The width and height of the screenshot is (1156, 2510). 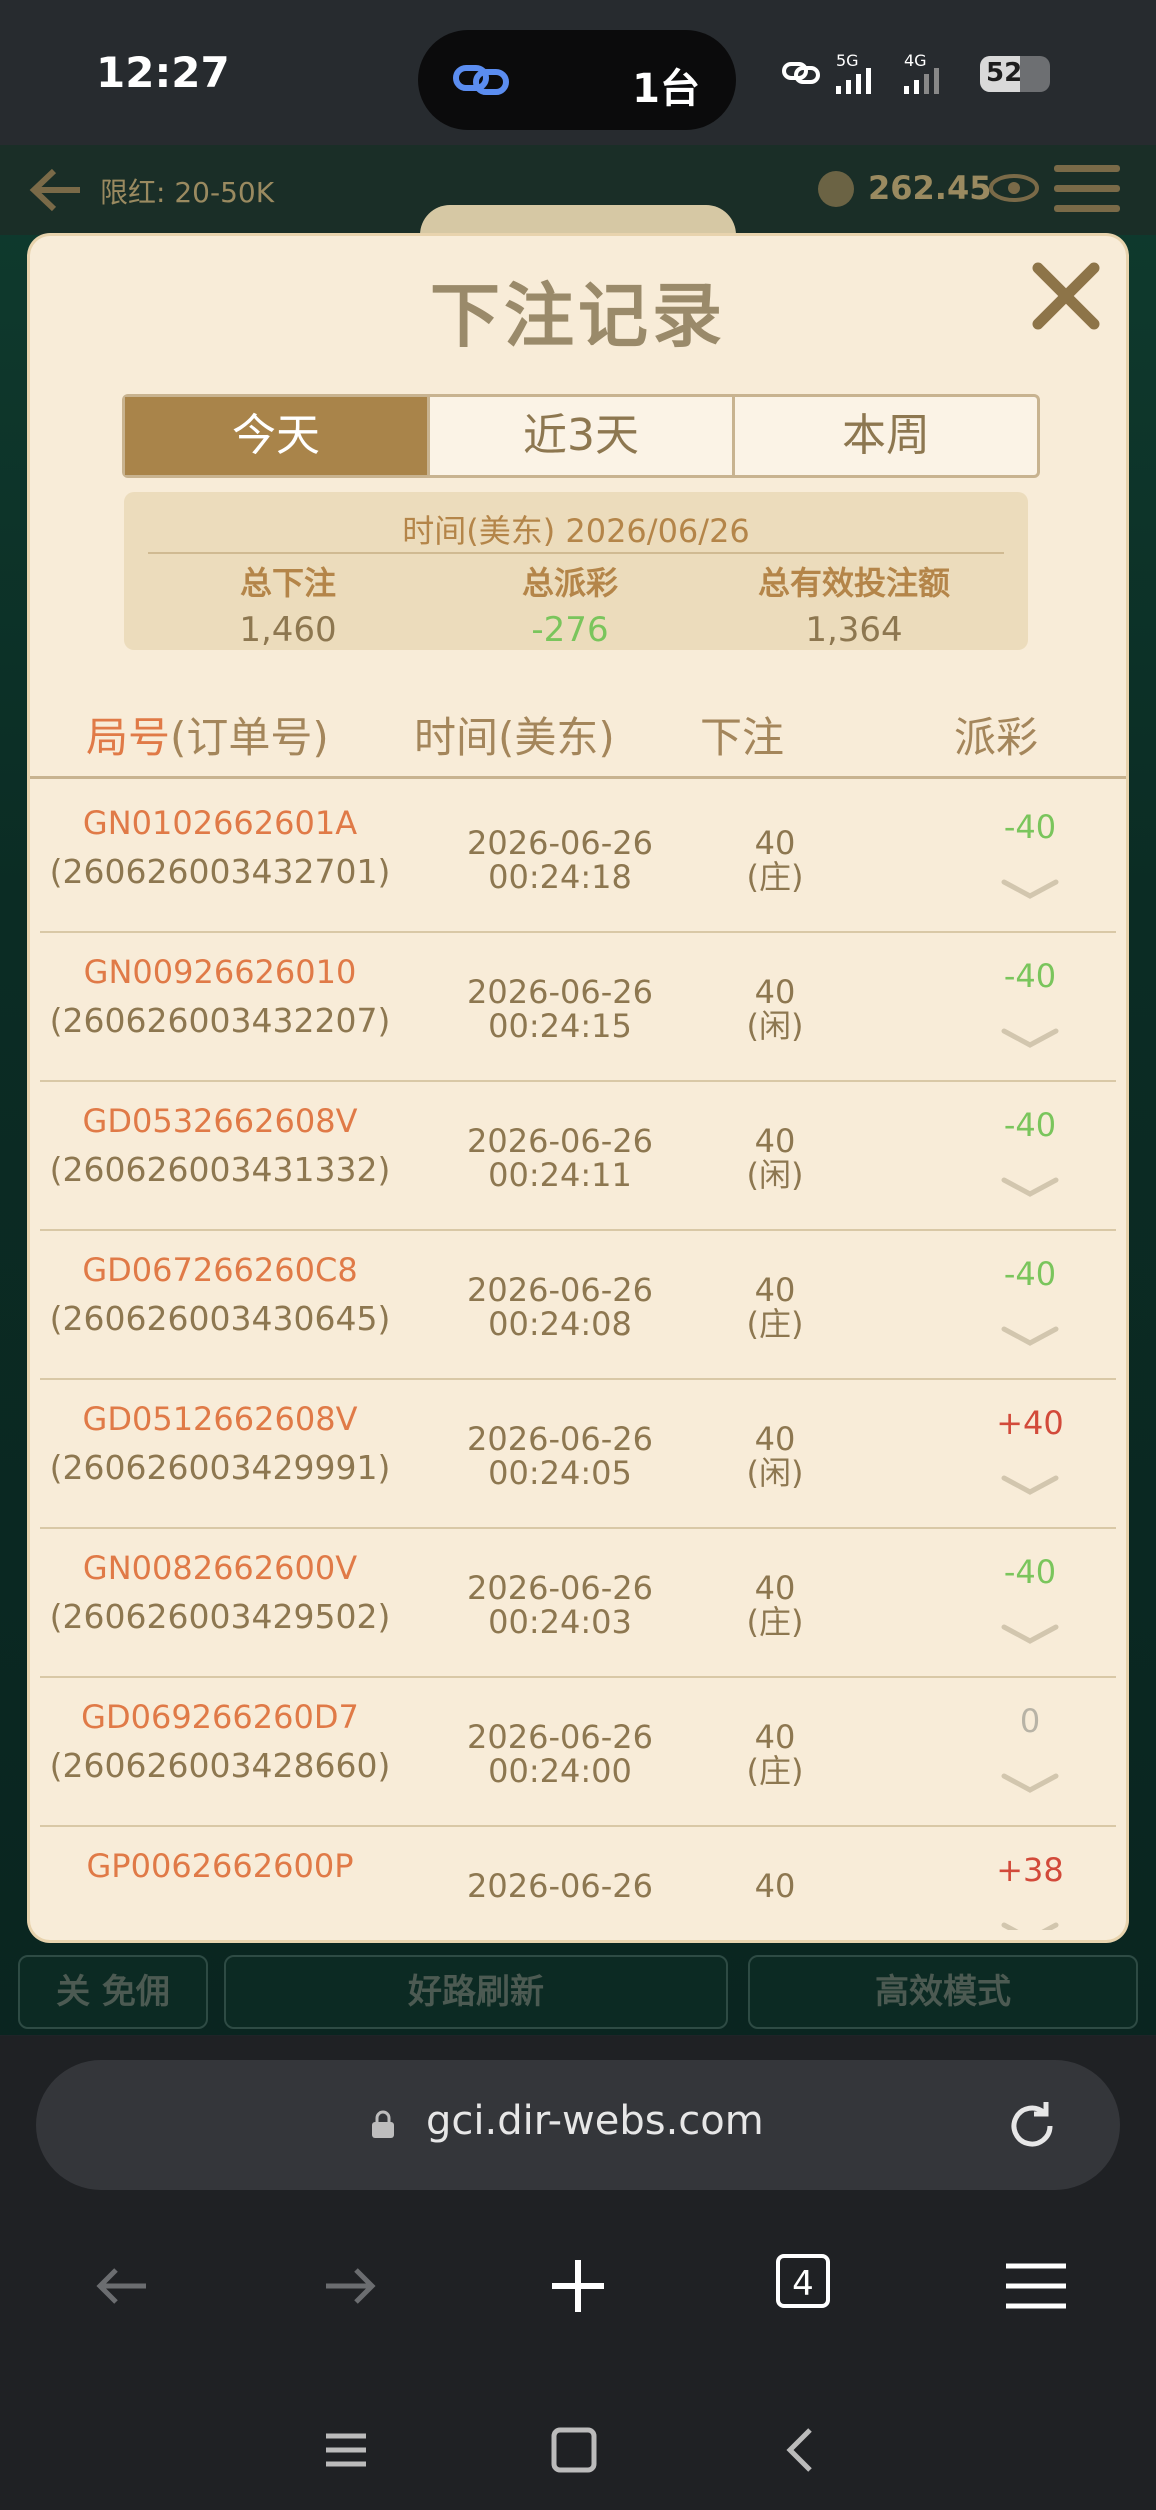 I want to click on tab-3-days: 近3天, so click(x=579, y=436).